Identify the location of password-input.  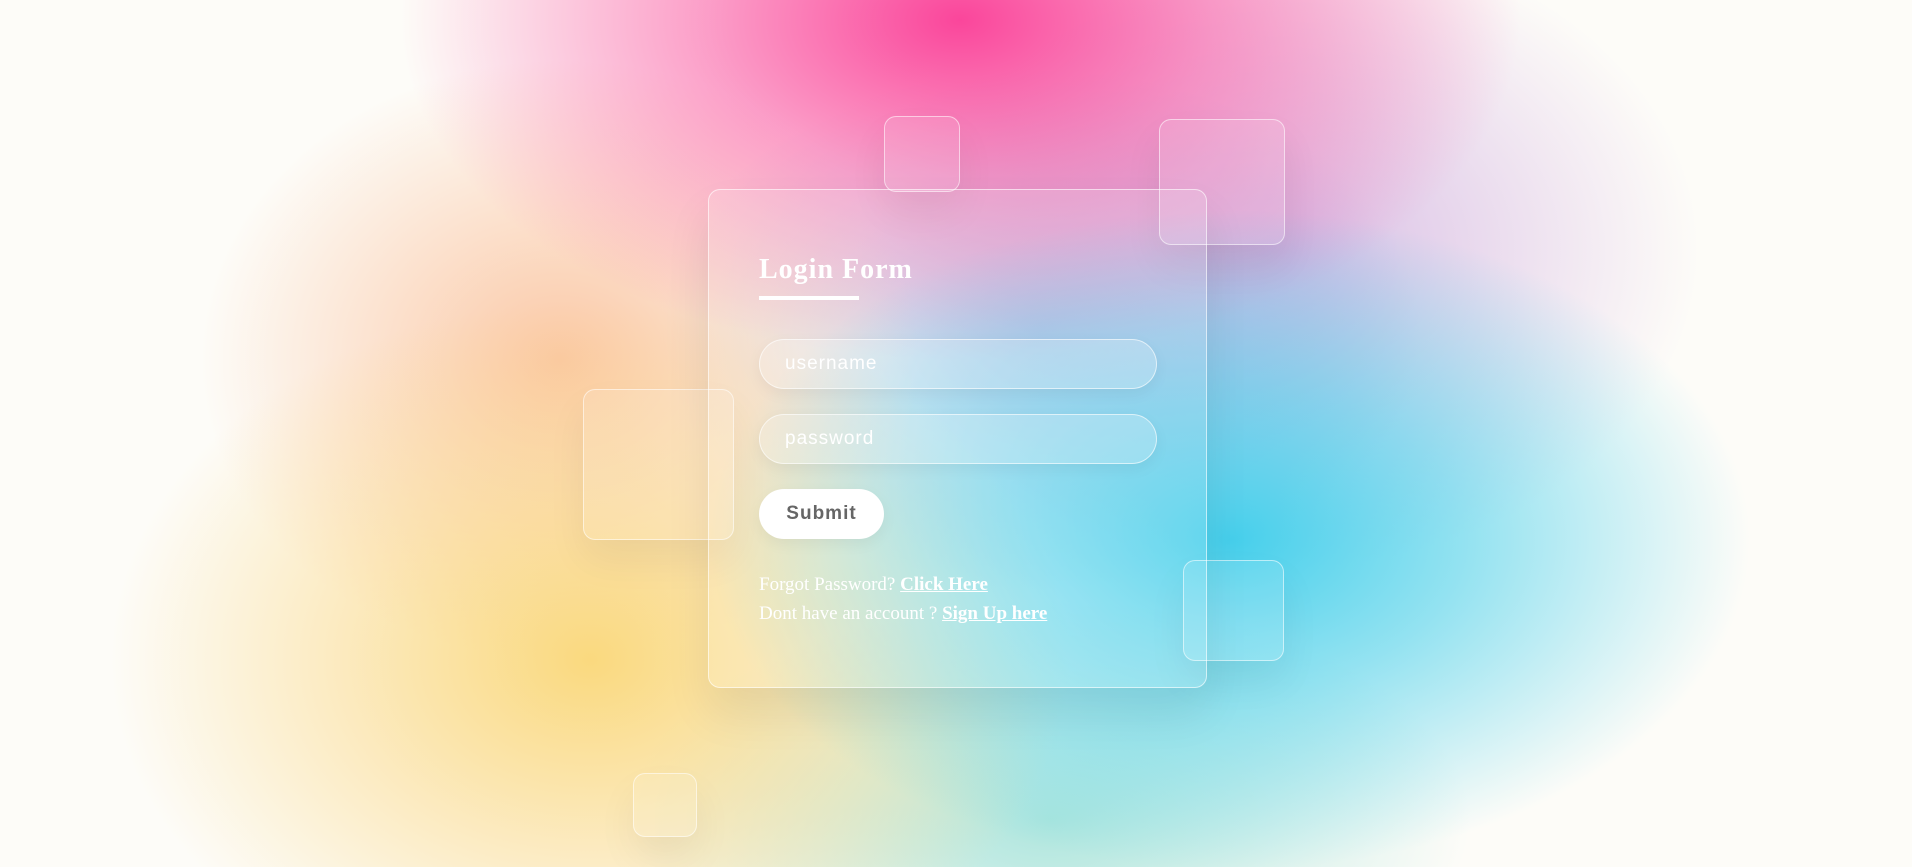
(958, 439).